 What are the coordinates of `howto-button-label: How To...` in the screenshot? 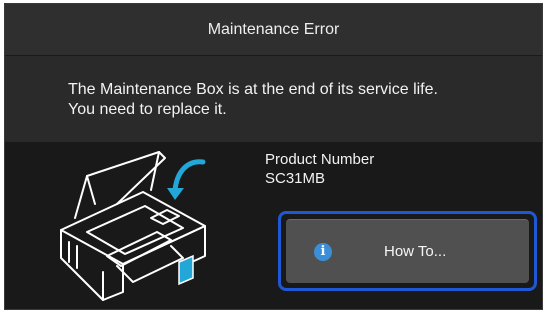 It's located at (415, 251).